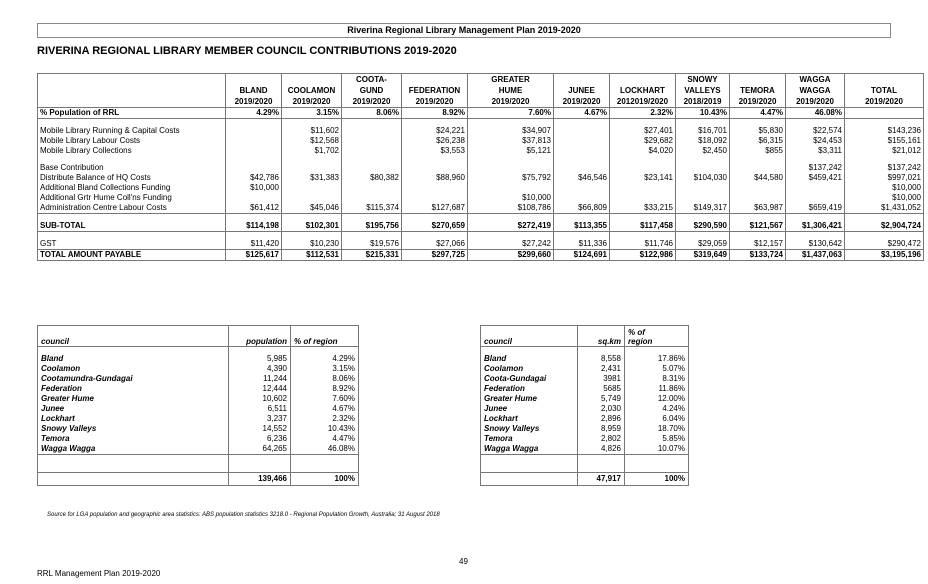 The image size is (928, 584). I want to click on table-row: Wagga Wagga 64,265 46.08%, so click(198, 449).